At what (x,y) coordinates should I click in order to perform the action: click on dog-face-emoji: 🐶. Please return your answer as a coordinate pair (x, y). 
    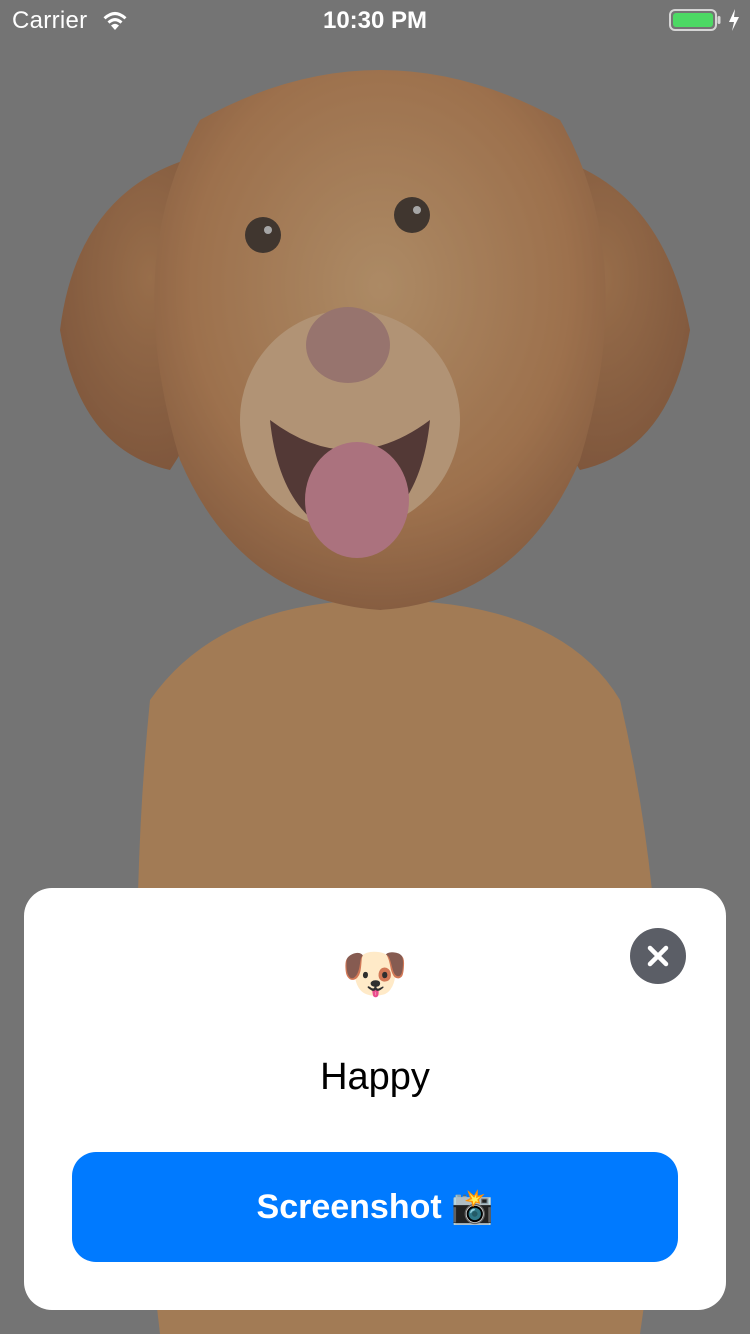
    Looking at the image, I should click on (375, 974).